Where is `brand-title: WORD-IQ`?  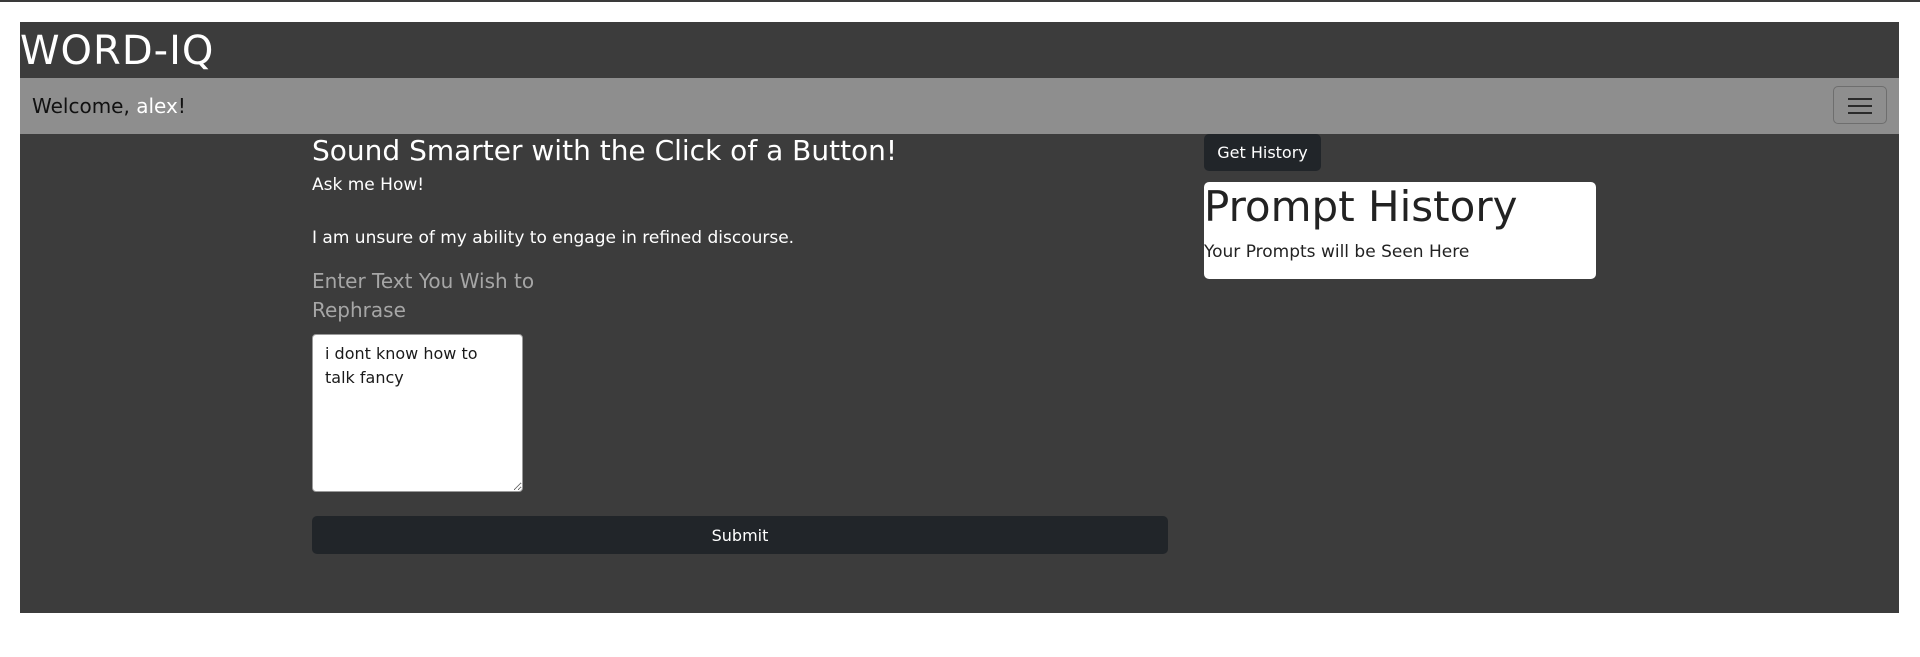
brand-title: WORD-IQ is located at coordinates (117, 51).